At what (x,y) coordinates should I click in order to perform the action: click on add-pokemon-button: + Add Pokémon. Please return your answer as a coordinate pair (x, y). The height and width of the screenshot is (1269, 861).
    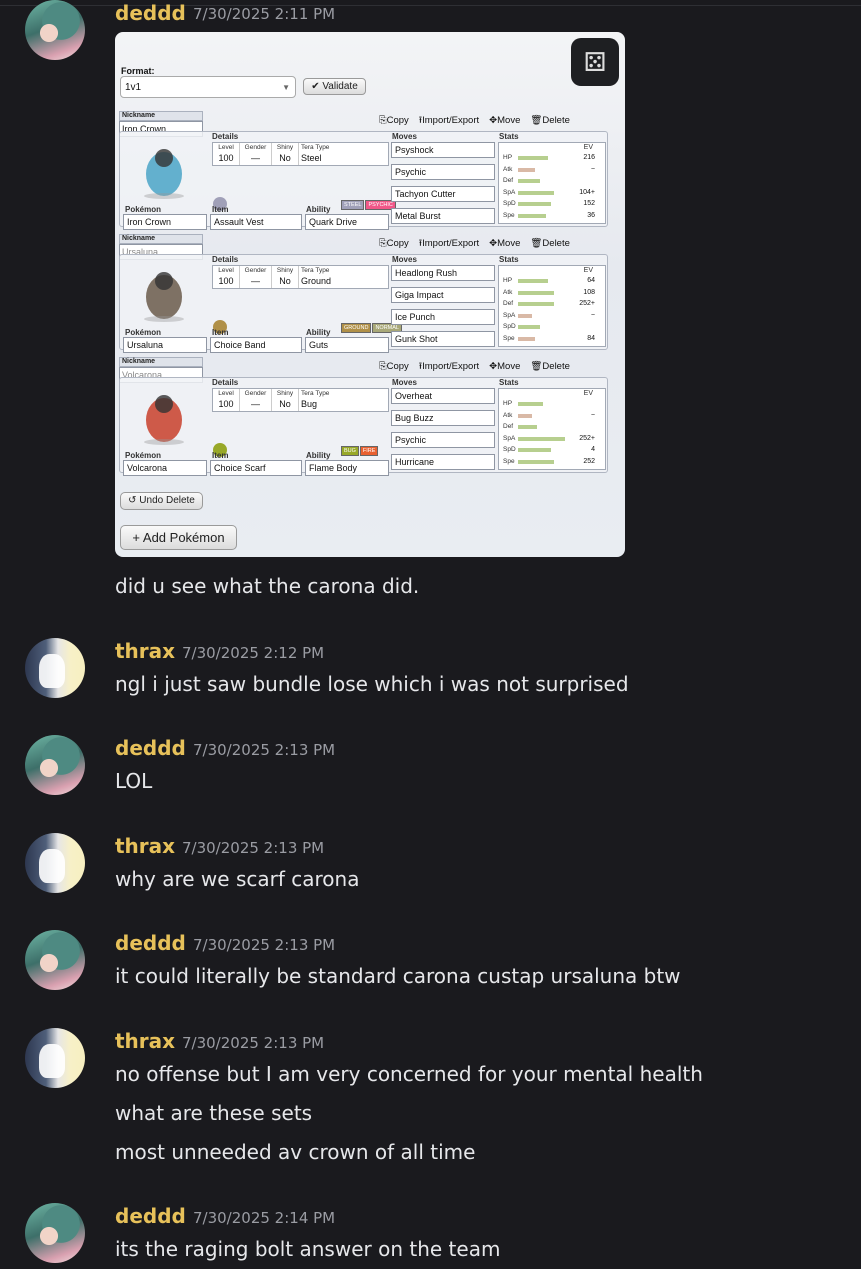
    Looking at the image, I should click on (178, 537).